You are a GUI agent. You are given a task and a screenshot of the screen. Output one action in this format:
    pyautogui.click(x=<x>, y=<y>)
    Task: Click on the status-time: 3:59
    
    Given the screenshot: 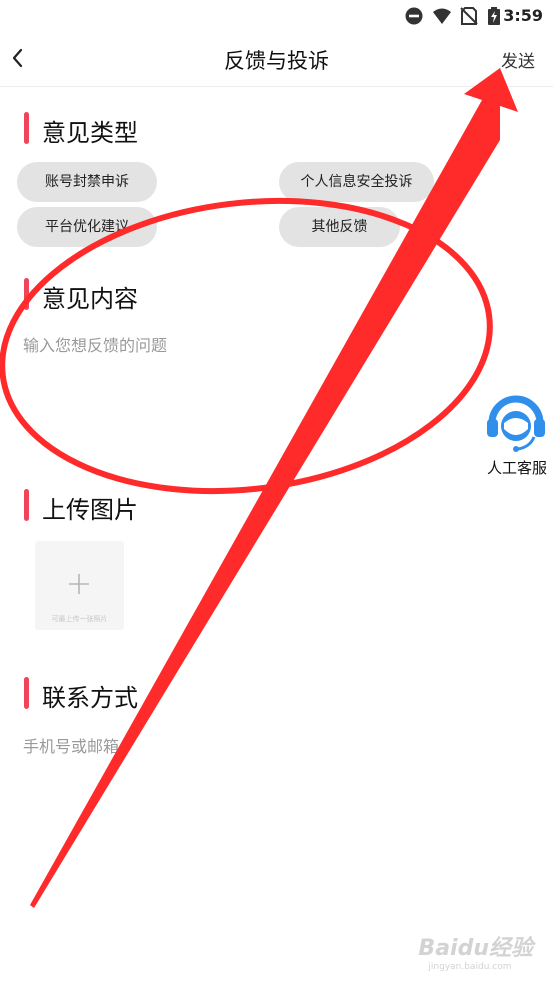 What is the action you would take?
    pyautogui.click(x=523, y=15)
    